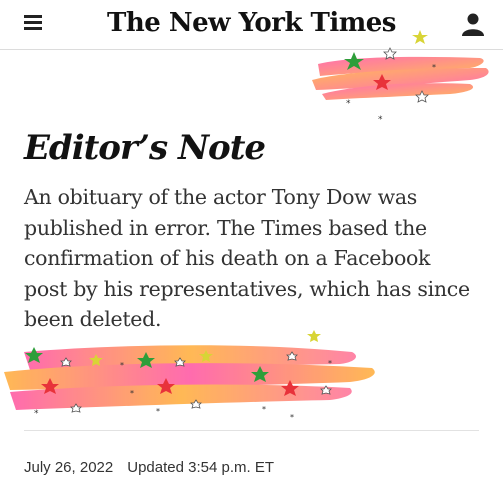  Describe the element at coordinates (473, 24) in the screenshot. I see `user-account-icon` at that location.